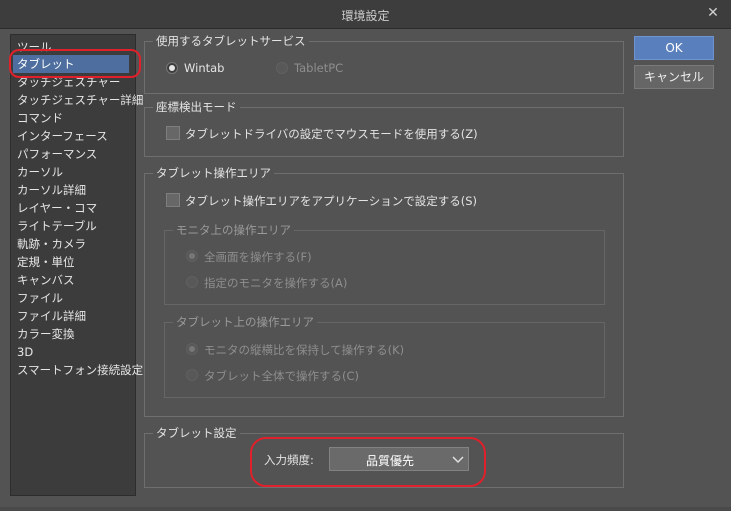 Image resolution: width=731 pixels, height=511 pixels. Describe the element at coordinates (173, 200) in the screenshot. I see `app-area-checkbox` at that location.